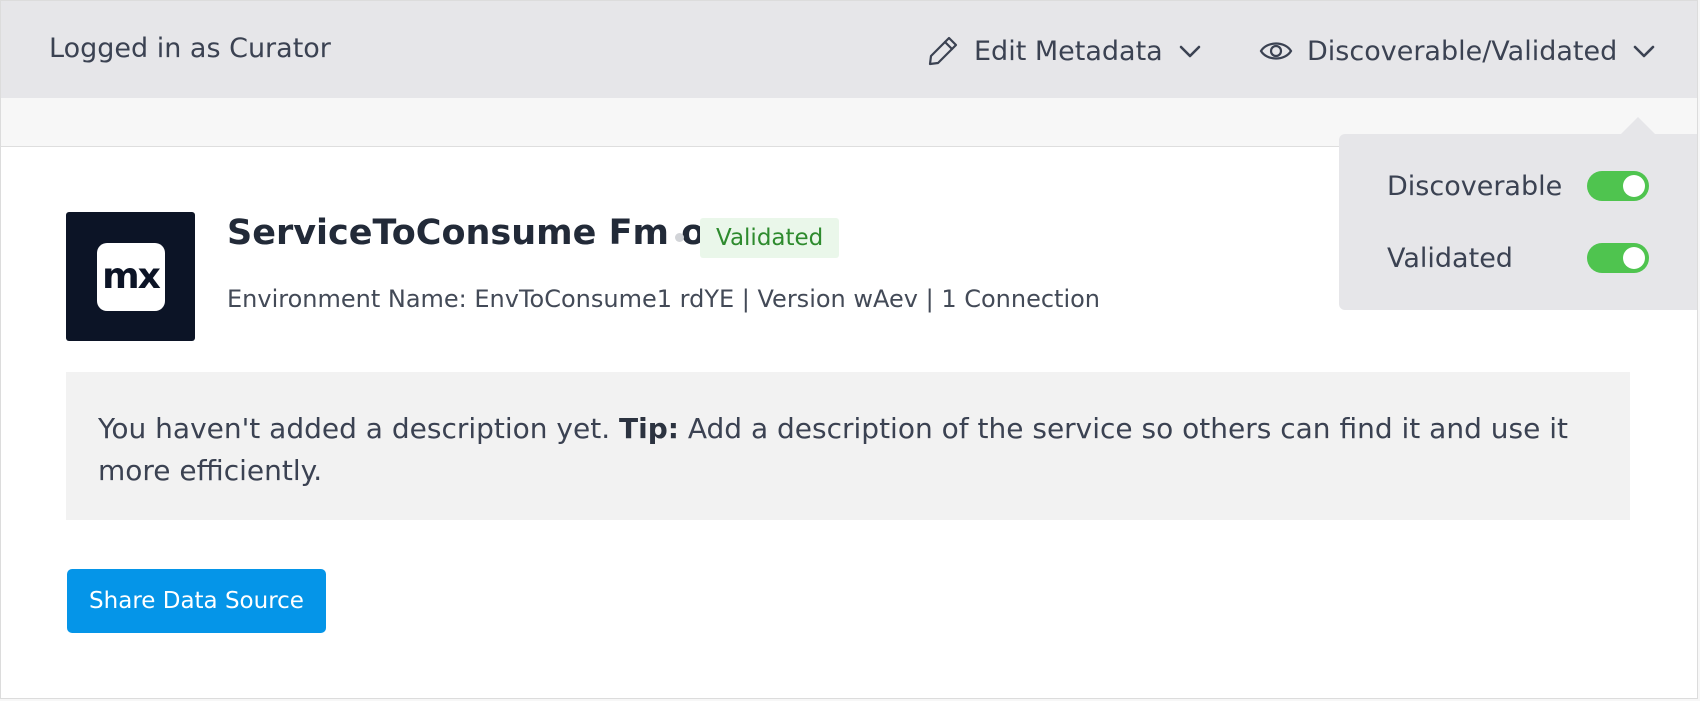 Image resolution: width=1700 pixels, height=701 pixels. What do you see at coordinates (1618, 186) in the screenshot?
I see `discoverable-toggle` at bounding box center [1618, 186].